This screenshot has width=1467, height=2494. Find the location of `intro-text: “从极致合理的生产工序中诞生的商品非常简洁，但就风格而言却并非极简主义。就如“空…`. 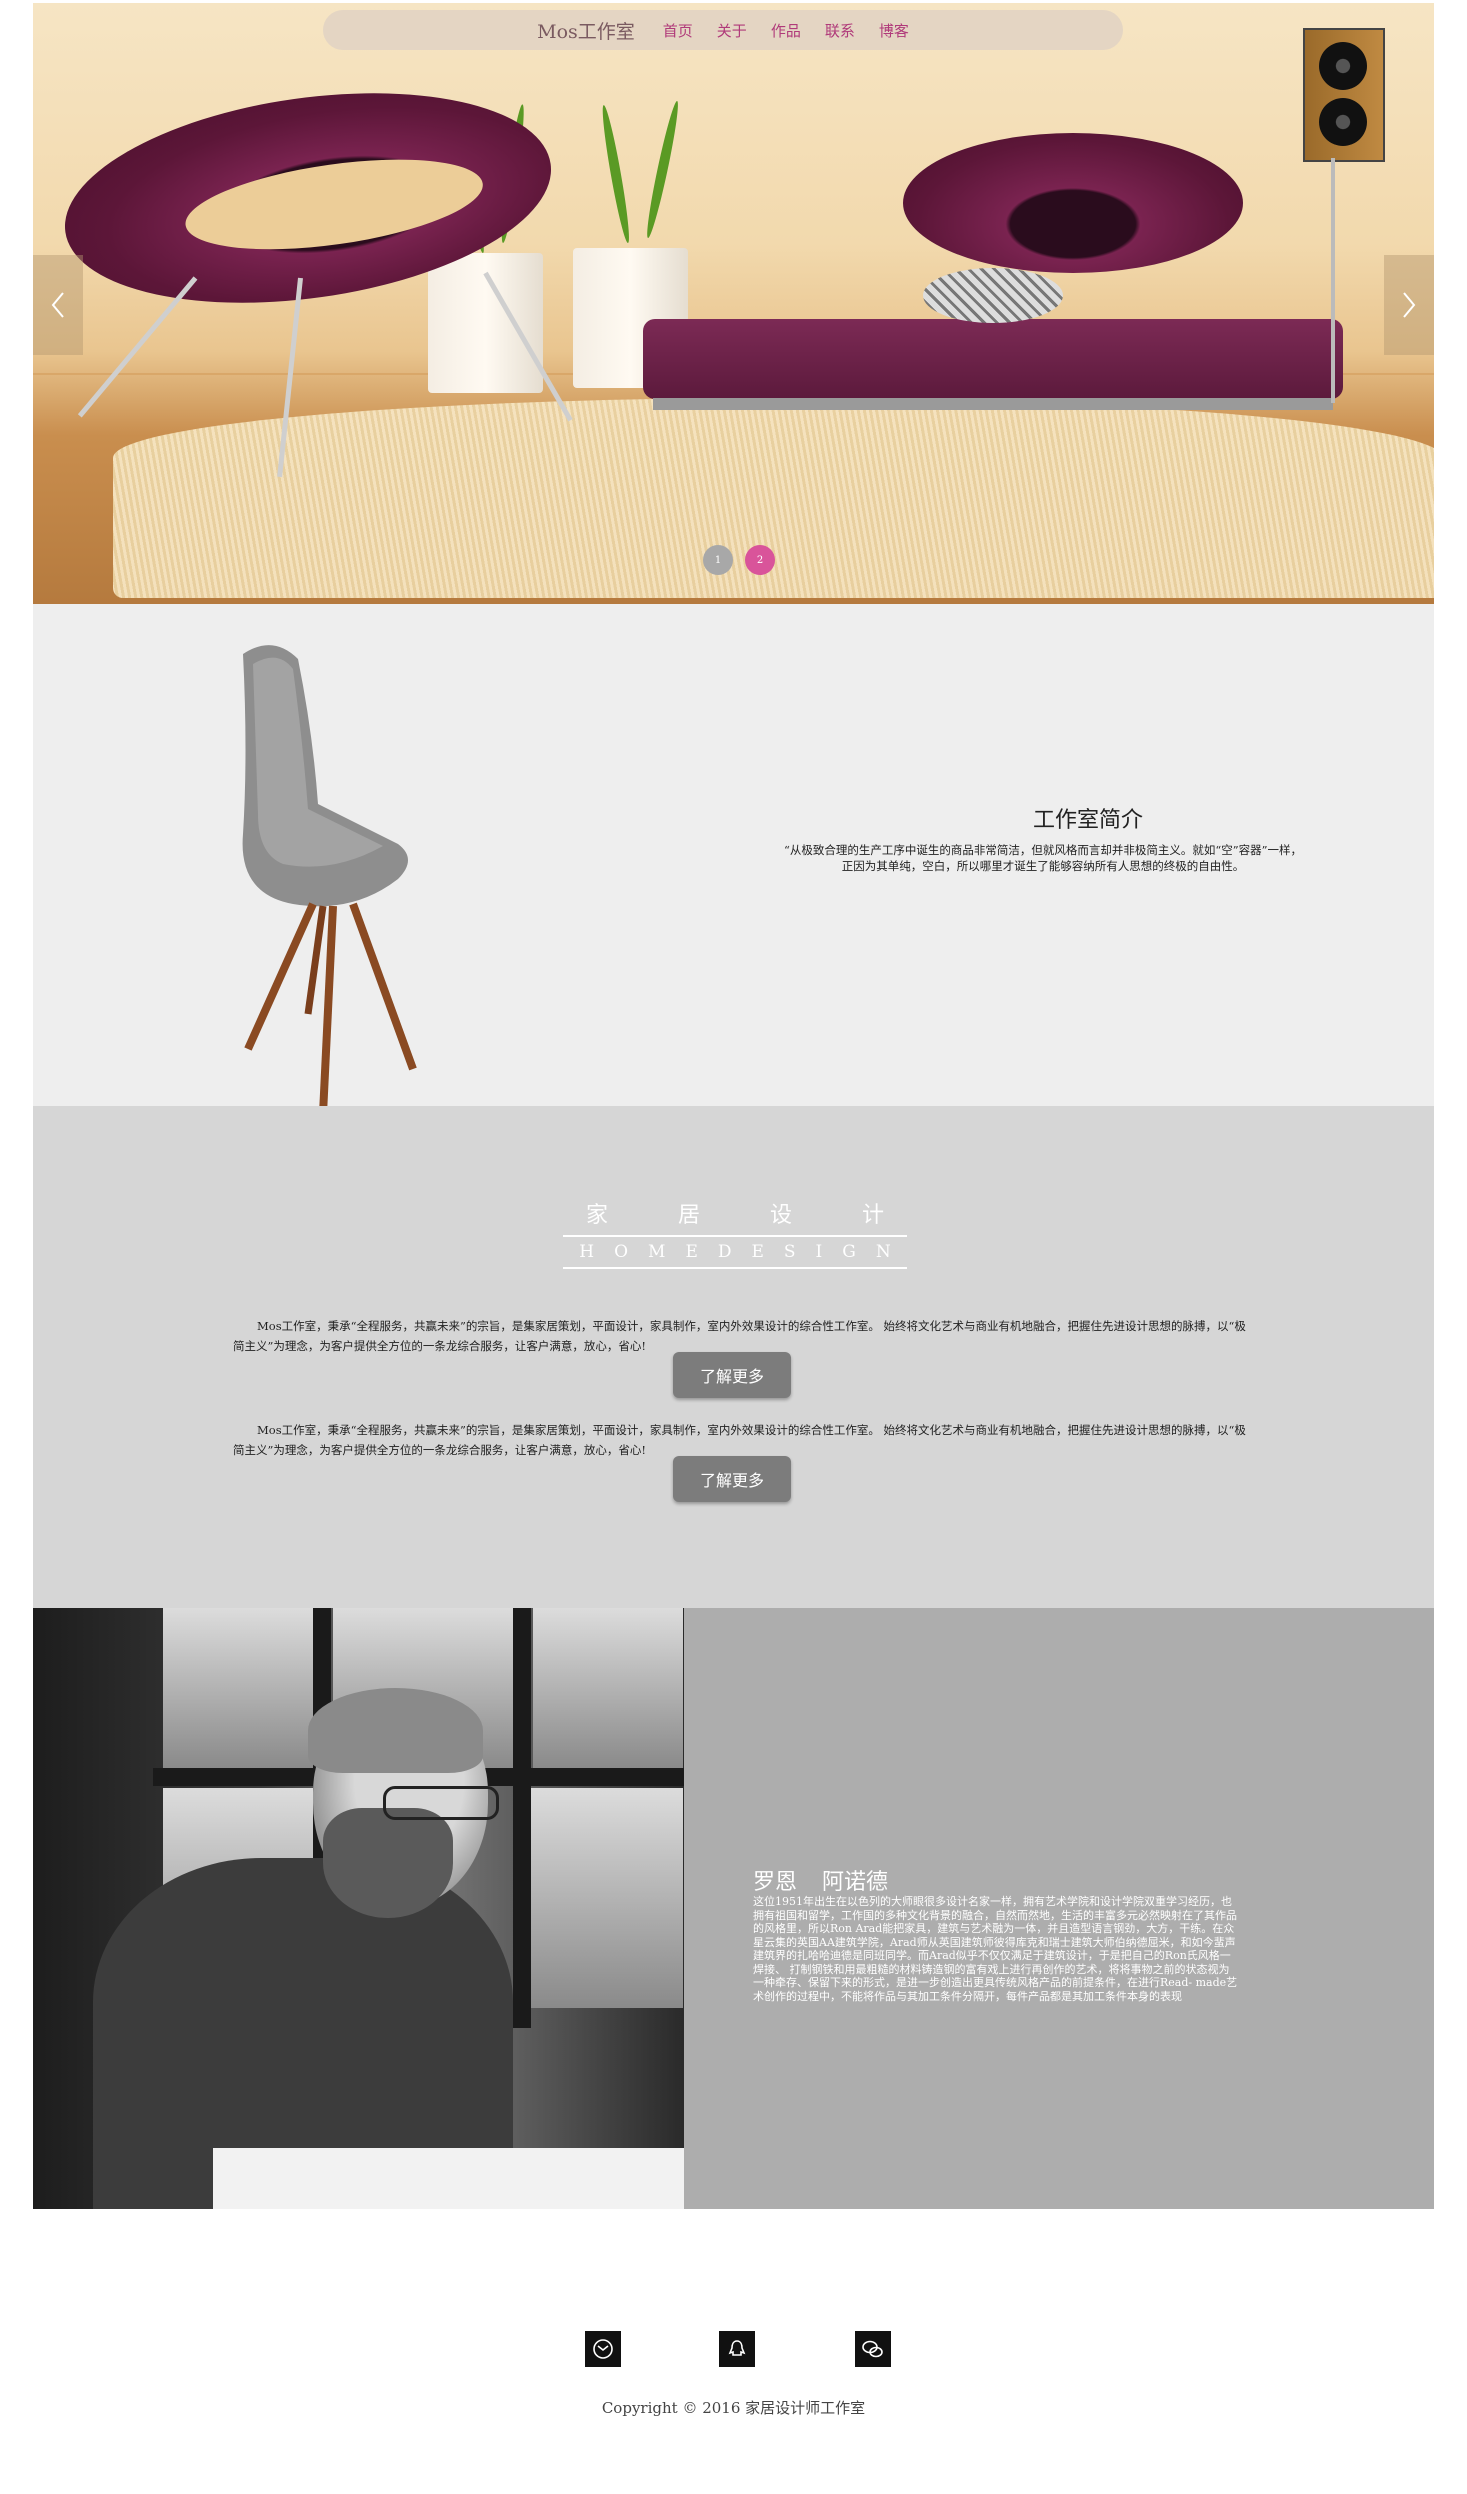

intro-text: “从极致合理的生产工序中诞生的商品非常简洁，但就风格而言却并非极简主义。就如“空… is located at coordinates (1042, 858).